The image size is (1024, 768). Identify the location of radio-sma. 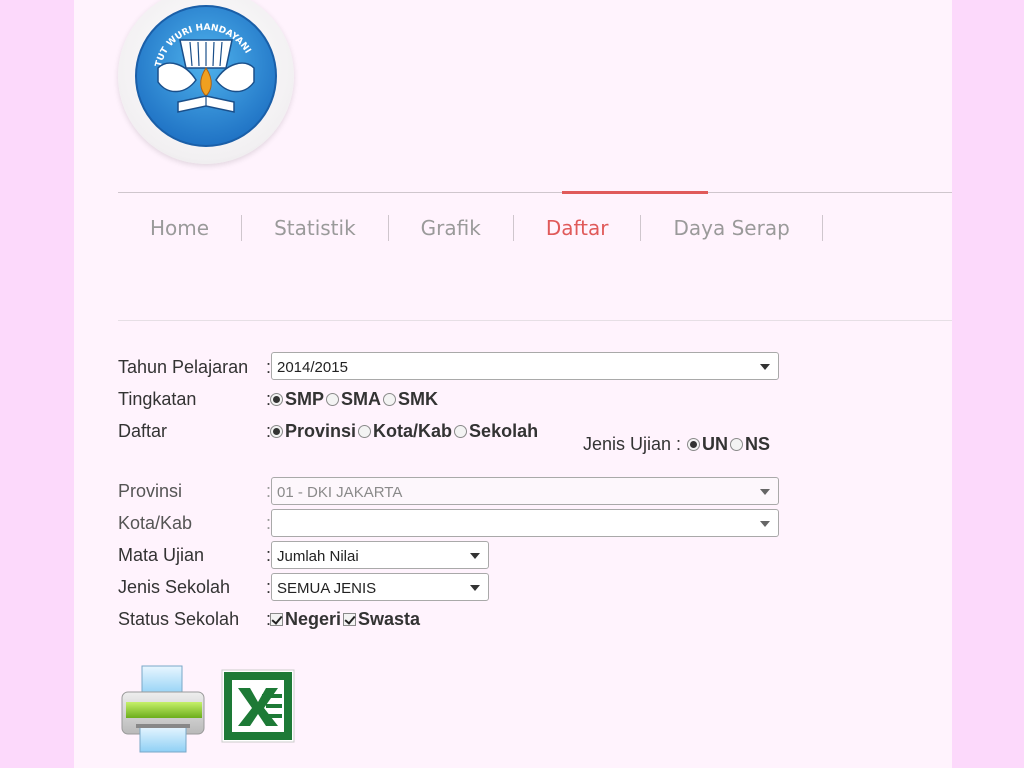
(333, 399).